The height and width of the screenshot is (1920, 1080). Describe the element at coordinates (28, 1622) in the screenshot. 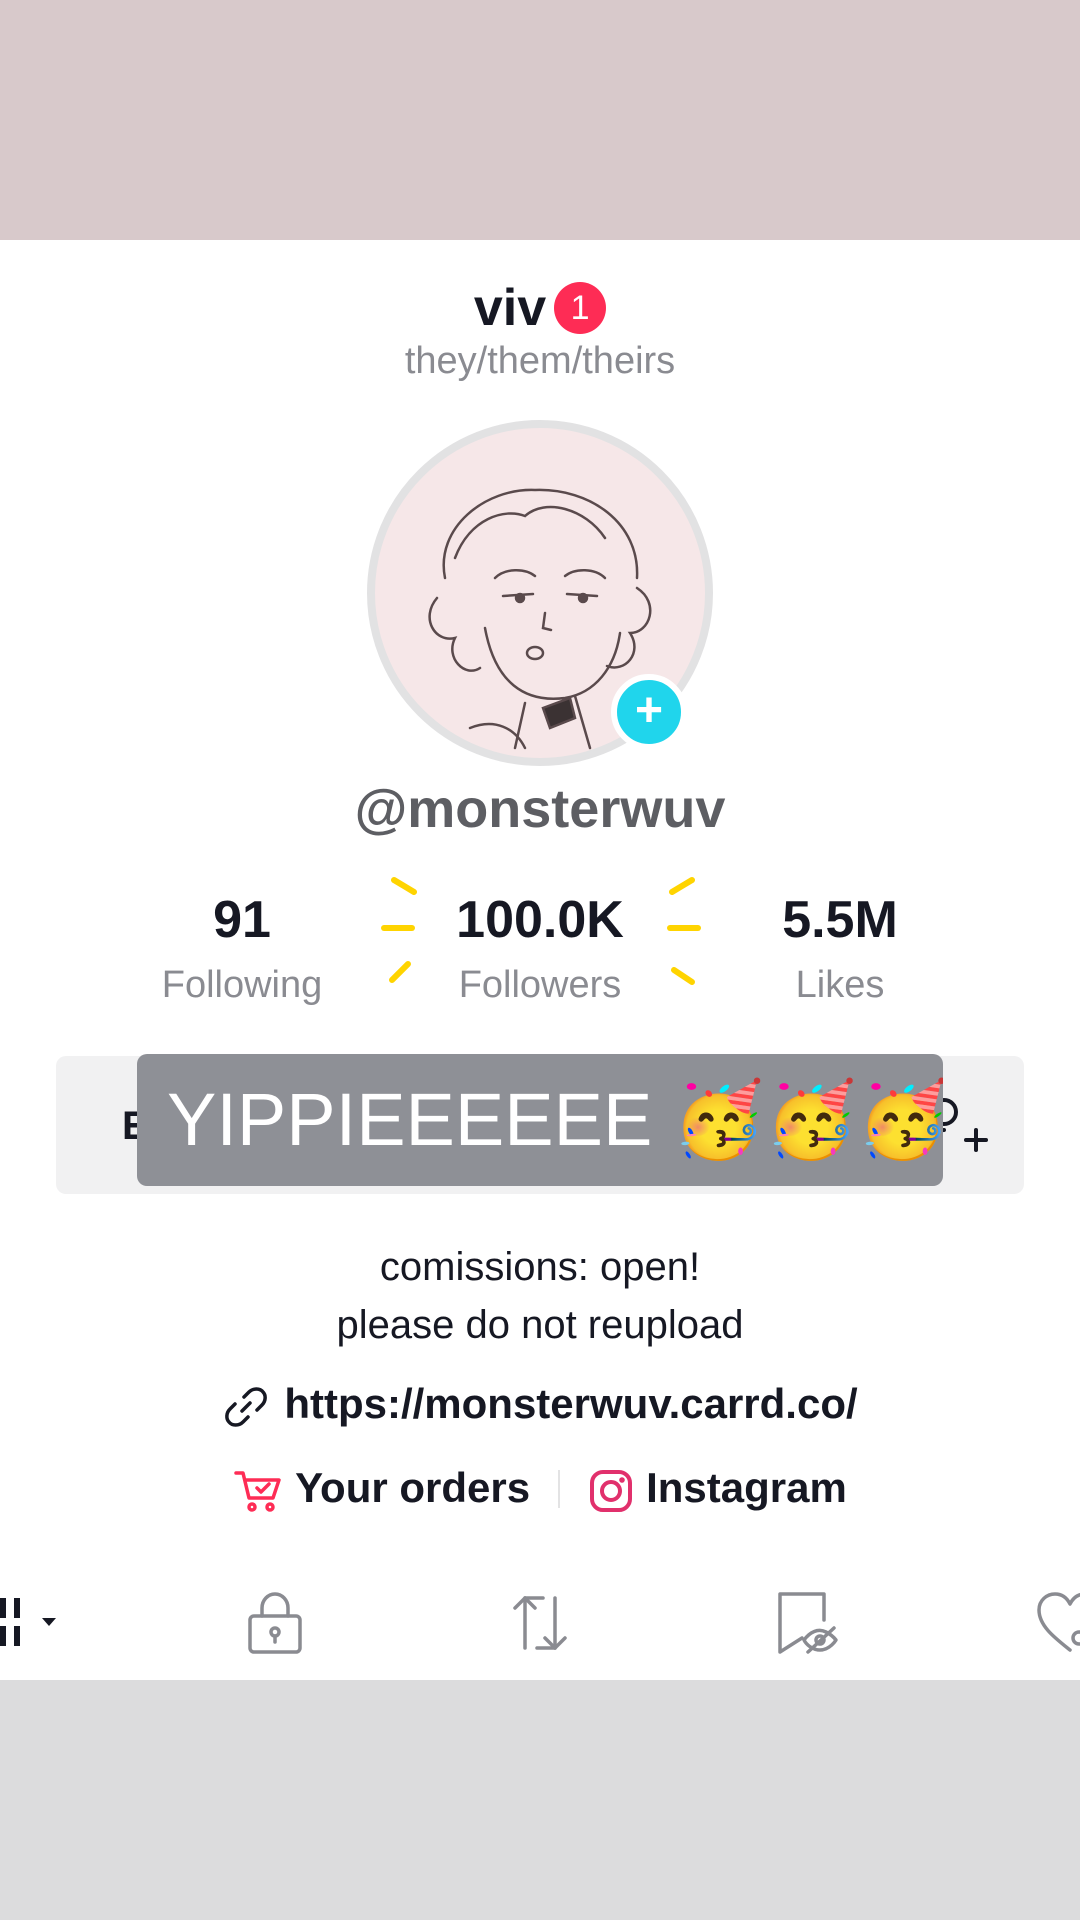

I see `grid-icon` at that location.